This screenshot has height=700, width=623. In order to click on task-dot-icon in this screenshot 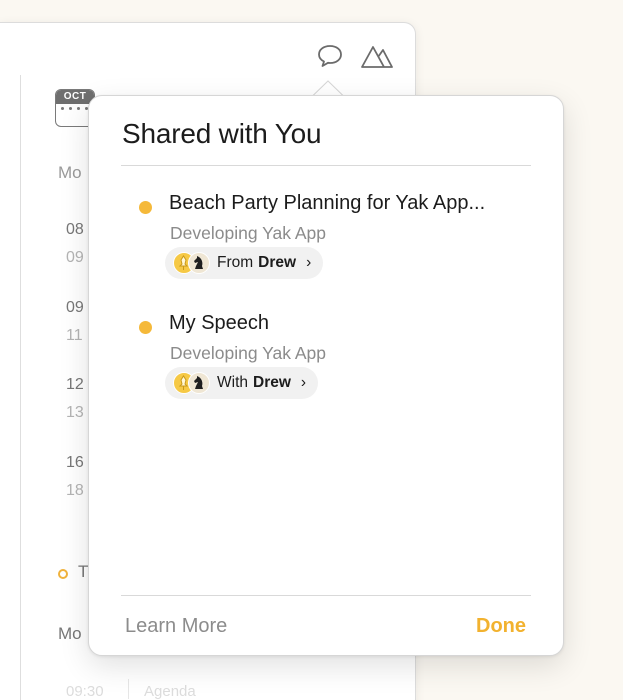, I will do `click(63, 574)`.